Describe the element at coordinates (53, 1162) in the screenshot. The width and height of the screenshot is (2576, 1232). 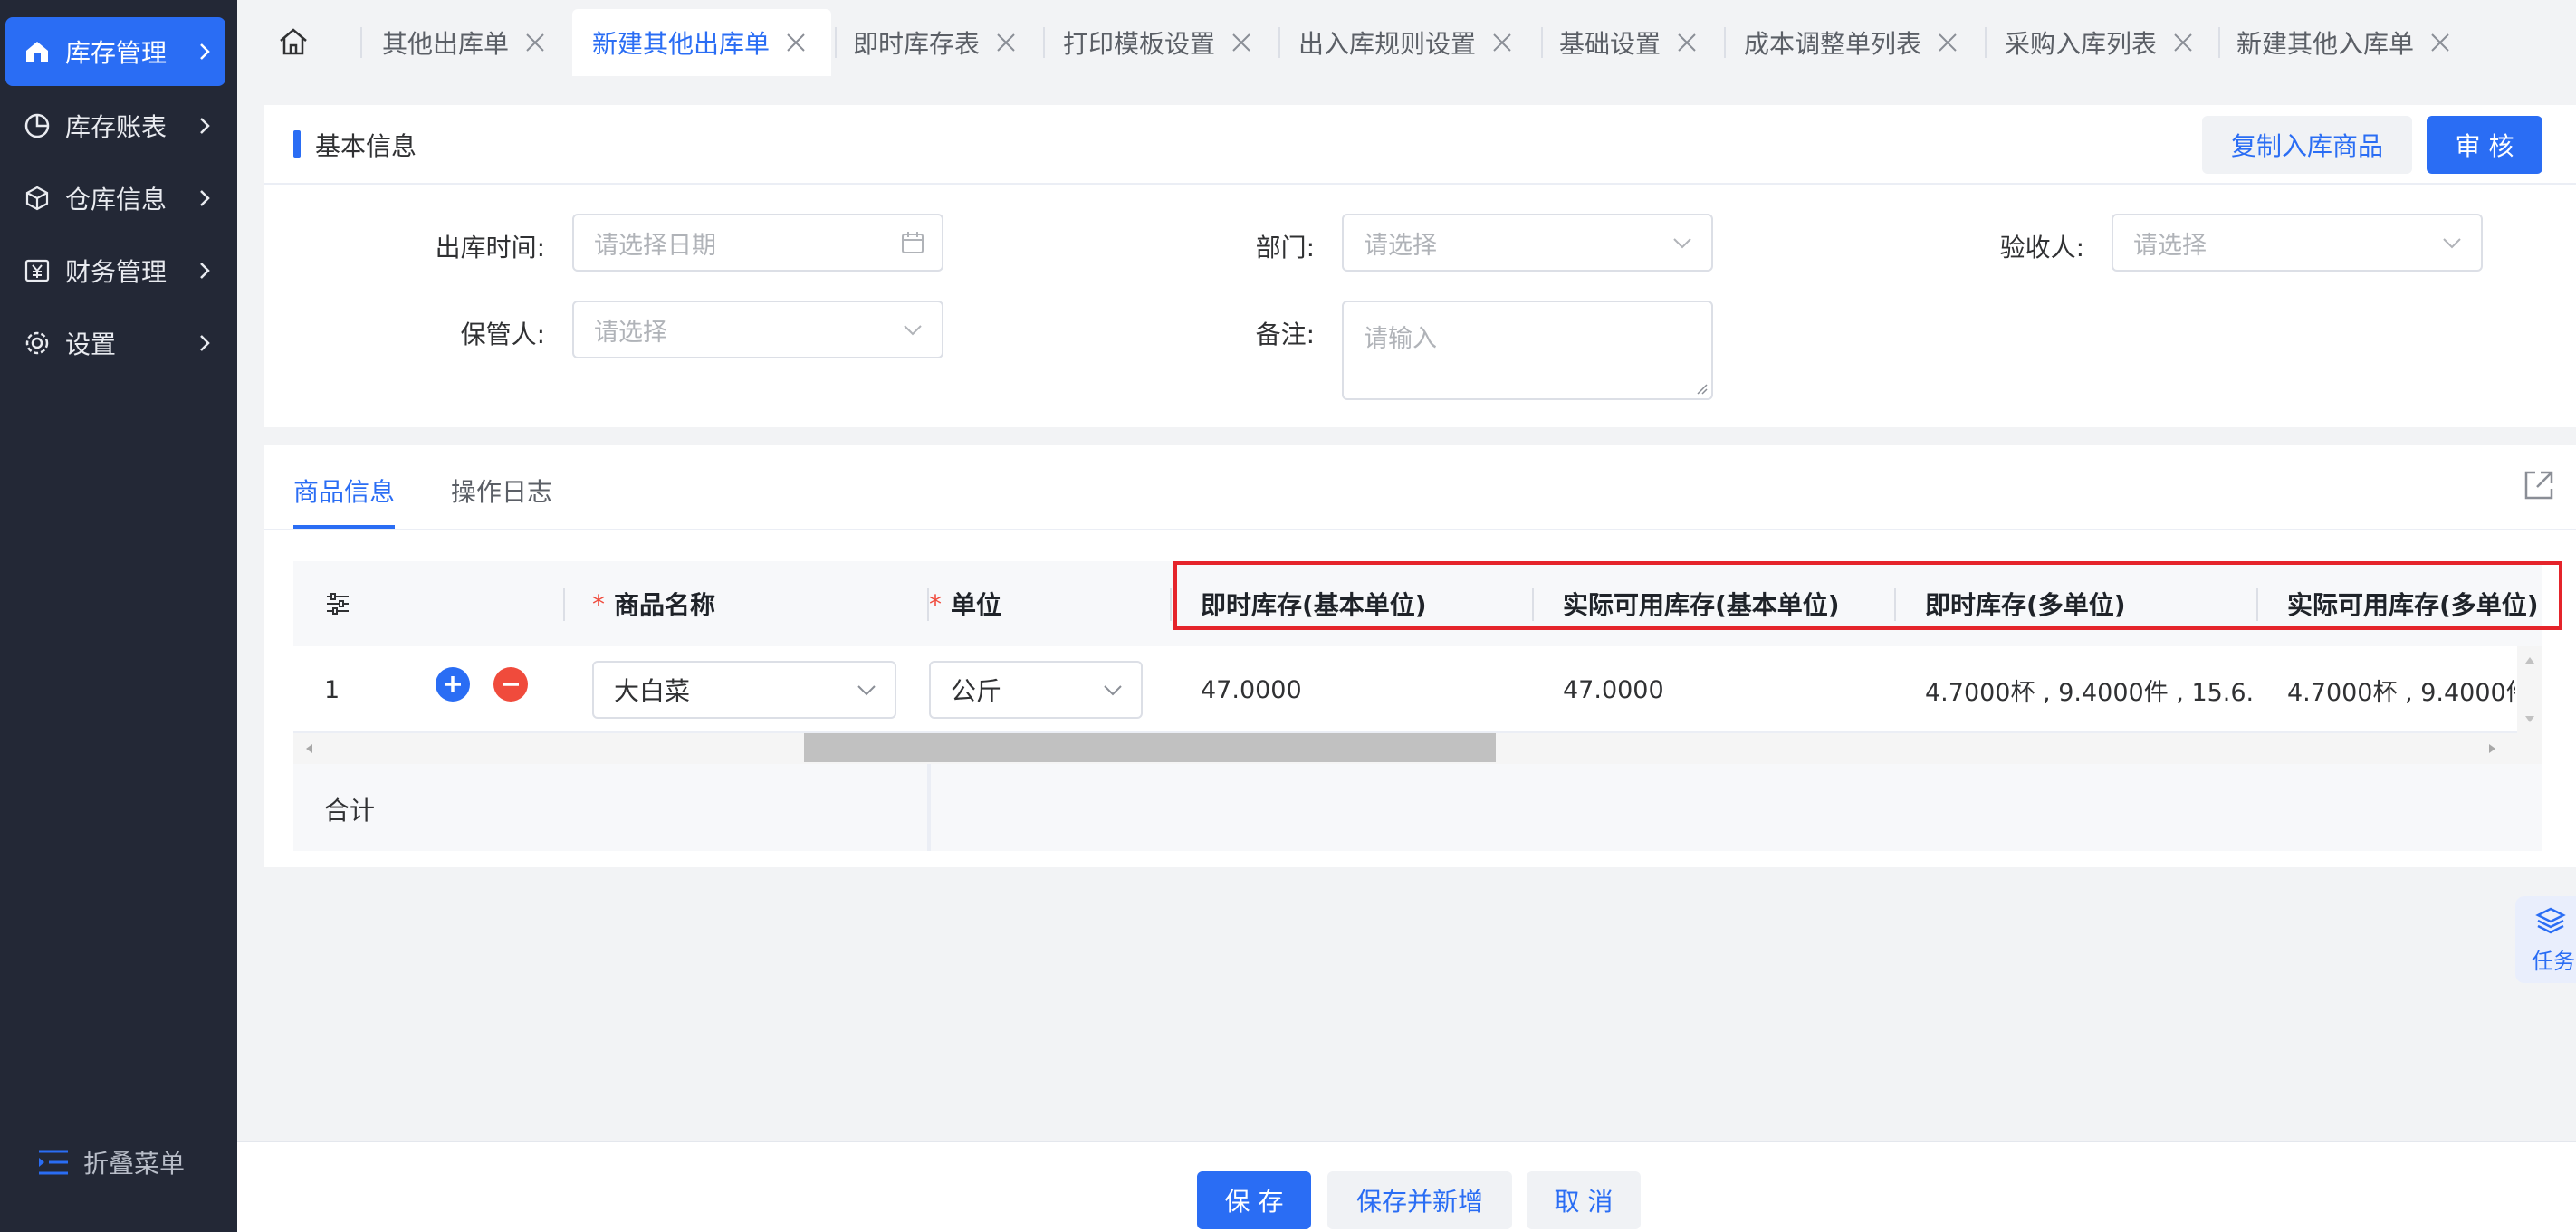
I see `collapse-menu-icon` at that location.